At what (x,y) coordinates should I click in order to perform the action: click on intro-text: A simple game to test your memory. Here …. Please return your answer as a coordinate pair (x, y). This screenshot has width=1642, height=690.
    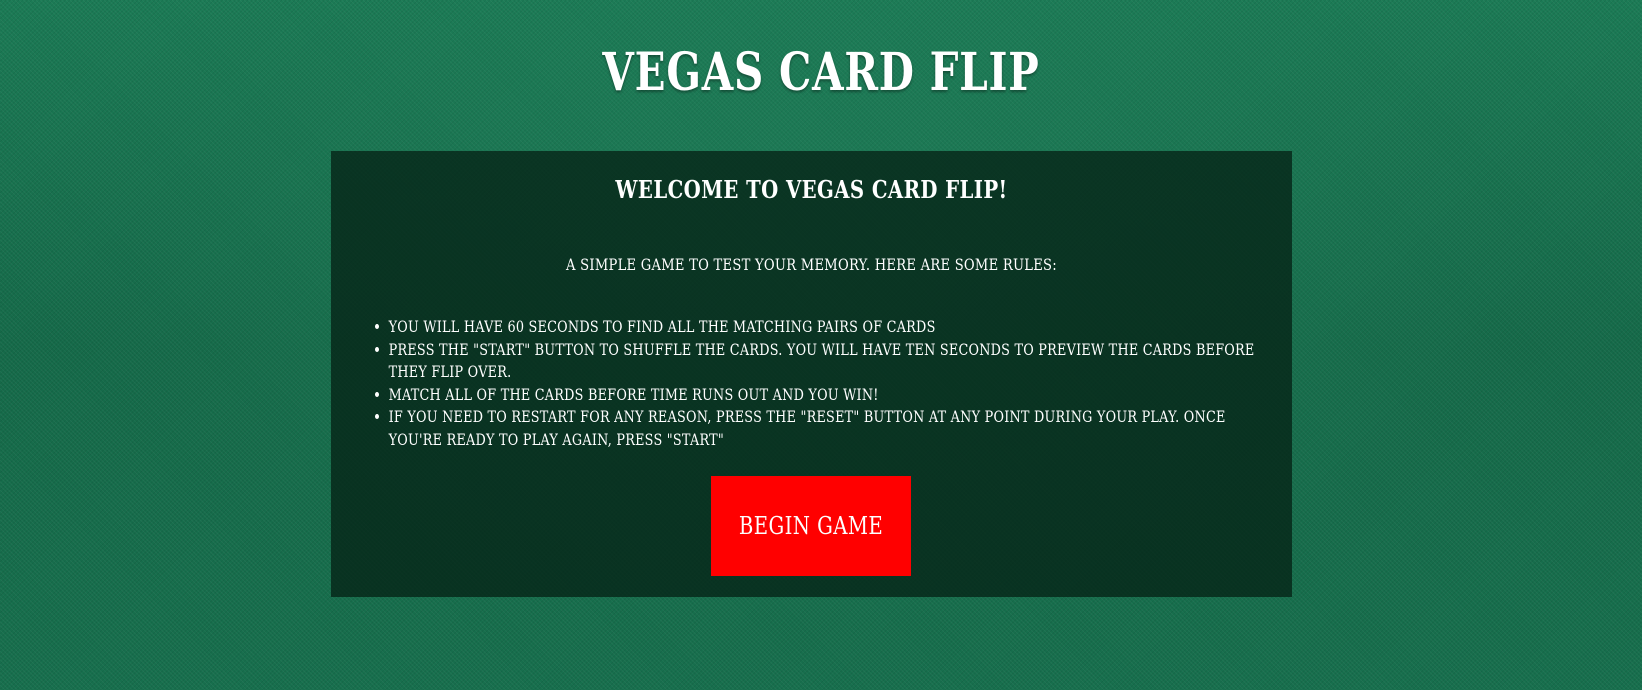
    Looking at the image, I should click on (811, 264).